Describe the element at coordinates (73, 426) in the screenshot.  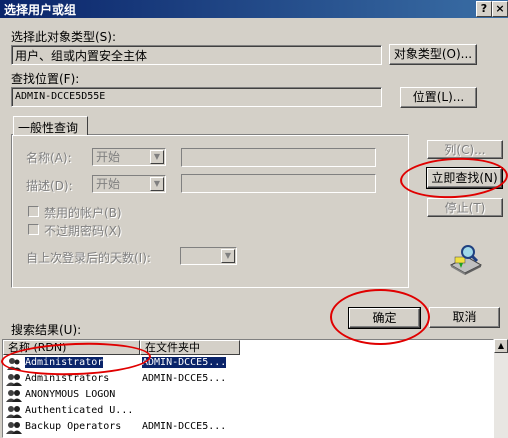
I see `row-name: Backup Operators` at that location.